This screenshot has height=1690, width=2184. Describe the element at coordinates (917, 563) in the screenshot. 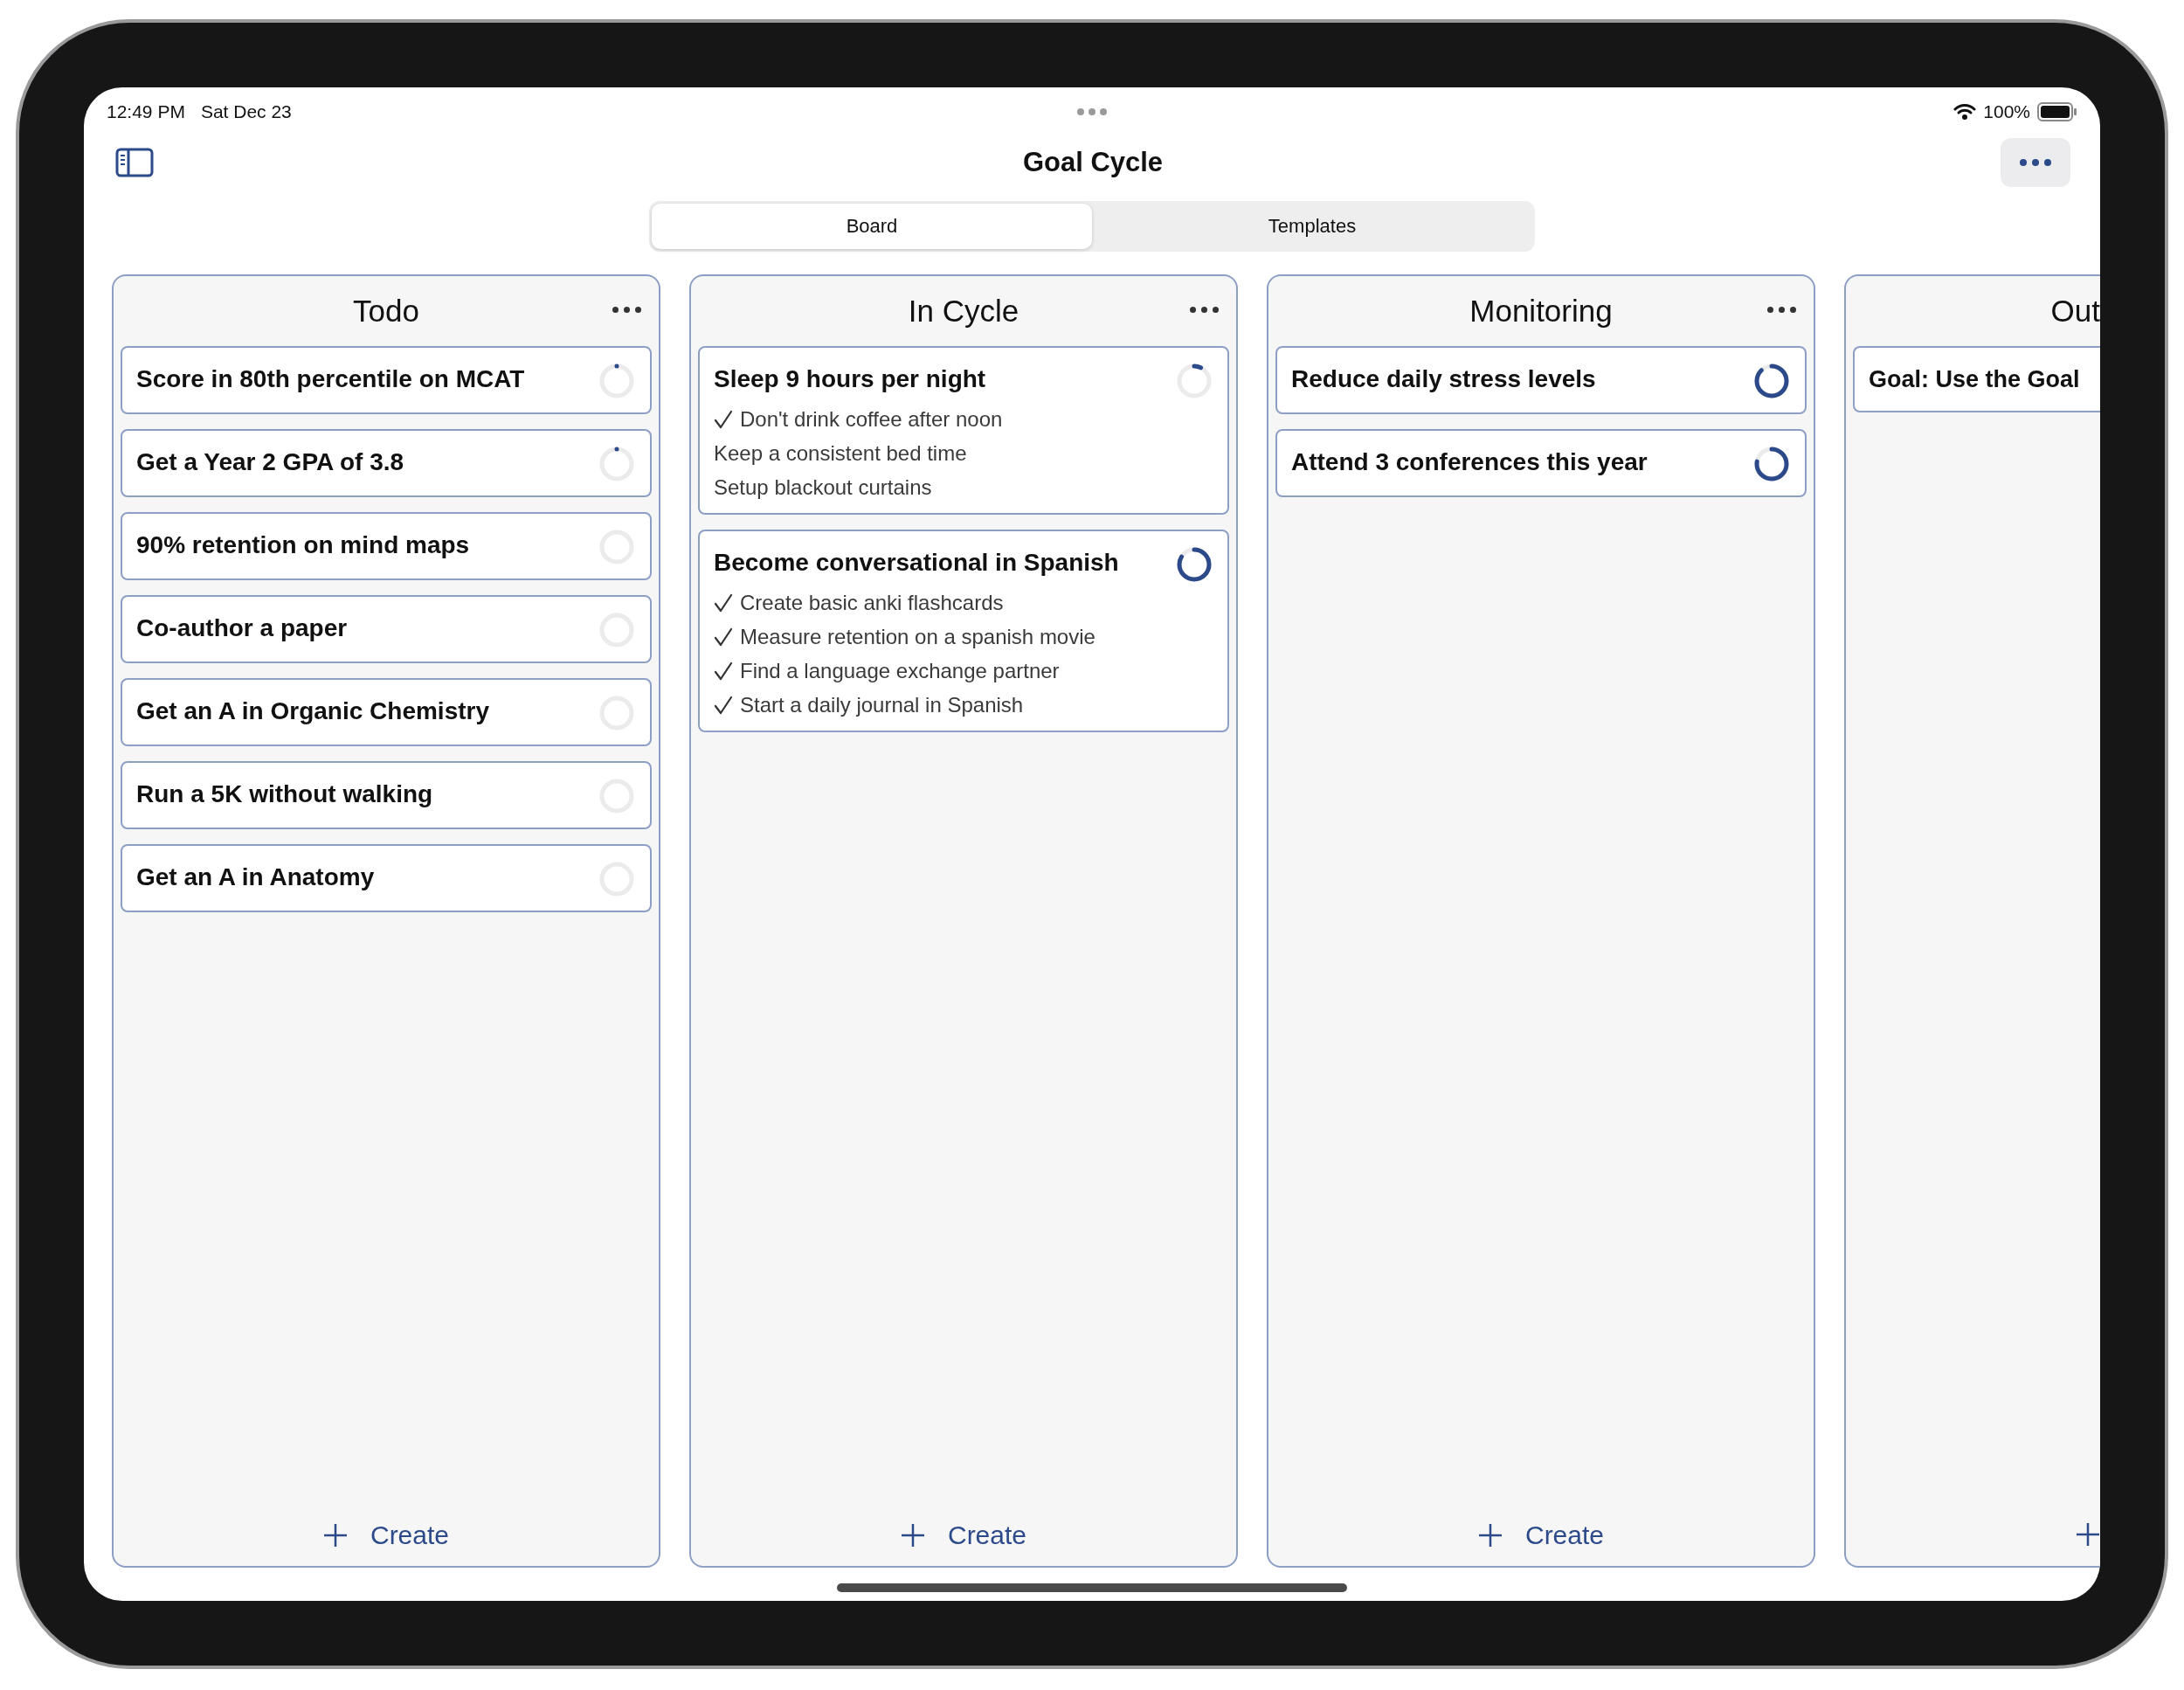

I see `goal-title: Become conversational in Spanish` at that location.